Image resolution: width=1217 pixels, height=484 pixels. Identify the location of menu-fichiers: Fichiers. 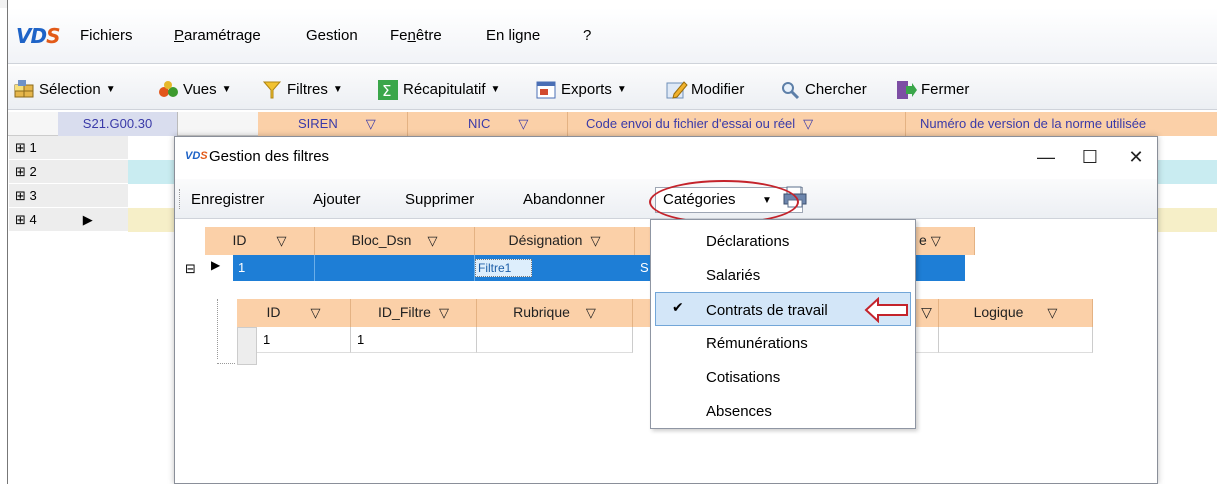
(106, 35).